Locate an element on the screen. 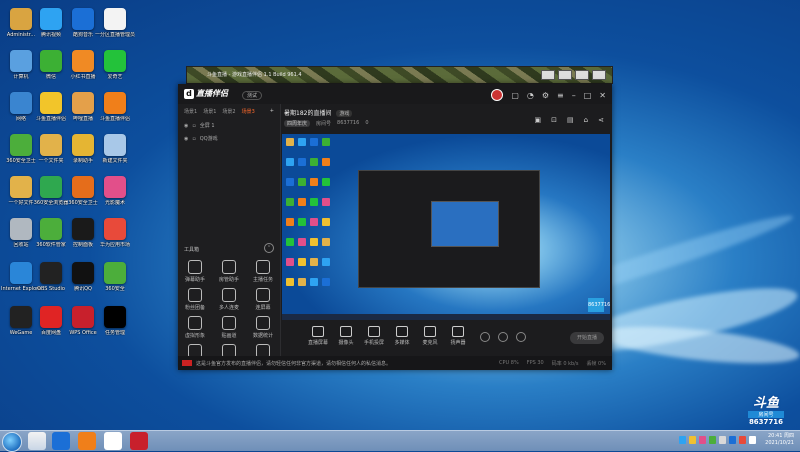 Image resolution: width=800 pixels, height=452 pixels. camo-btn-a is located at coordinates (548, 75).